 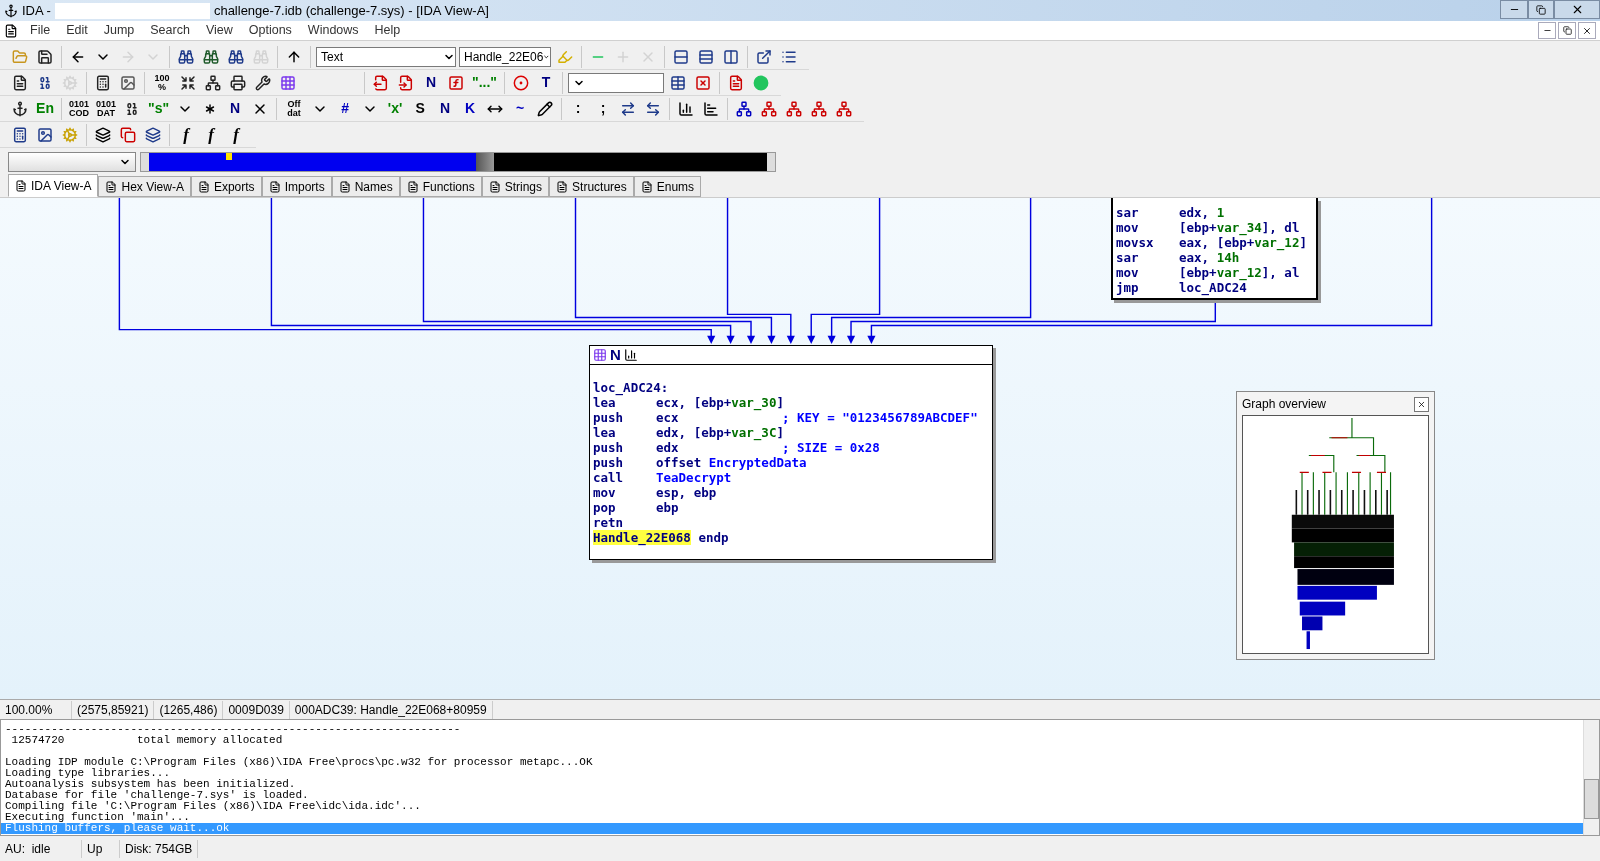 I want to click on toolbar-button: K, so click(x=470, y=108).